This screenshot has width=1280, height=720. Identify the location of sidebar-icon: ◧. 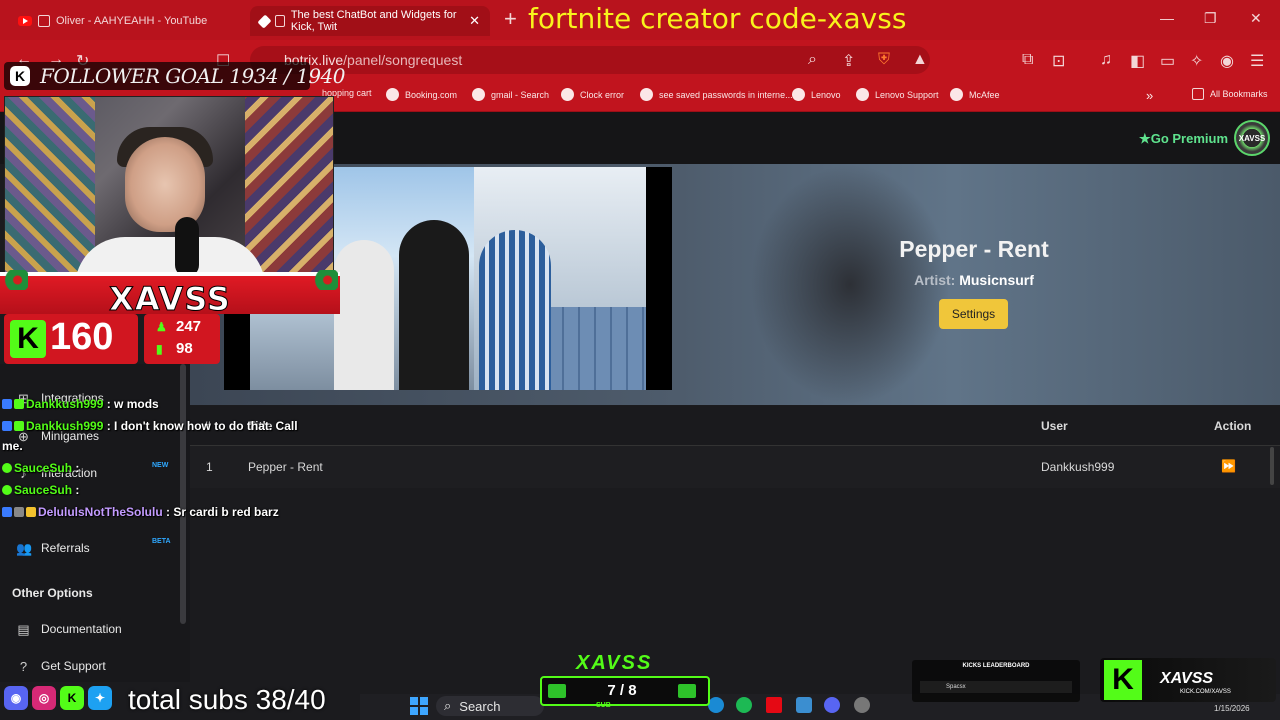
(1137, 61).